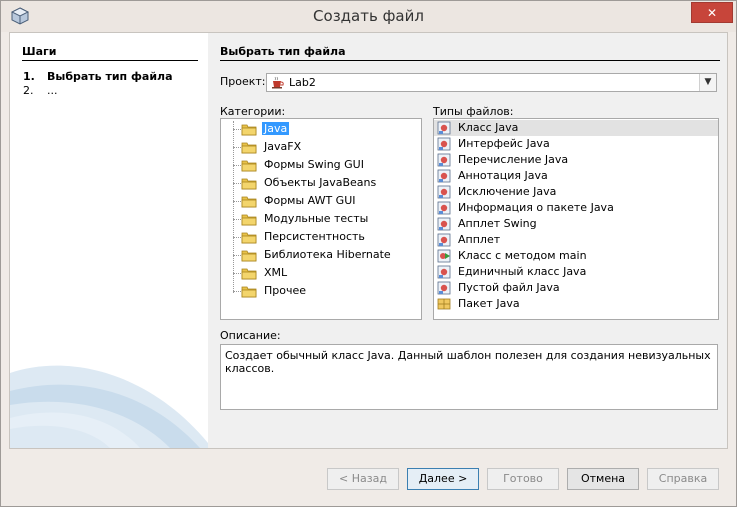 The width and height of the screenshot is (737, 507). Describe the element at coordinates (316, 219) in the screenshot. I see `category-item: Модульные тесты` at that location.